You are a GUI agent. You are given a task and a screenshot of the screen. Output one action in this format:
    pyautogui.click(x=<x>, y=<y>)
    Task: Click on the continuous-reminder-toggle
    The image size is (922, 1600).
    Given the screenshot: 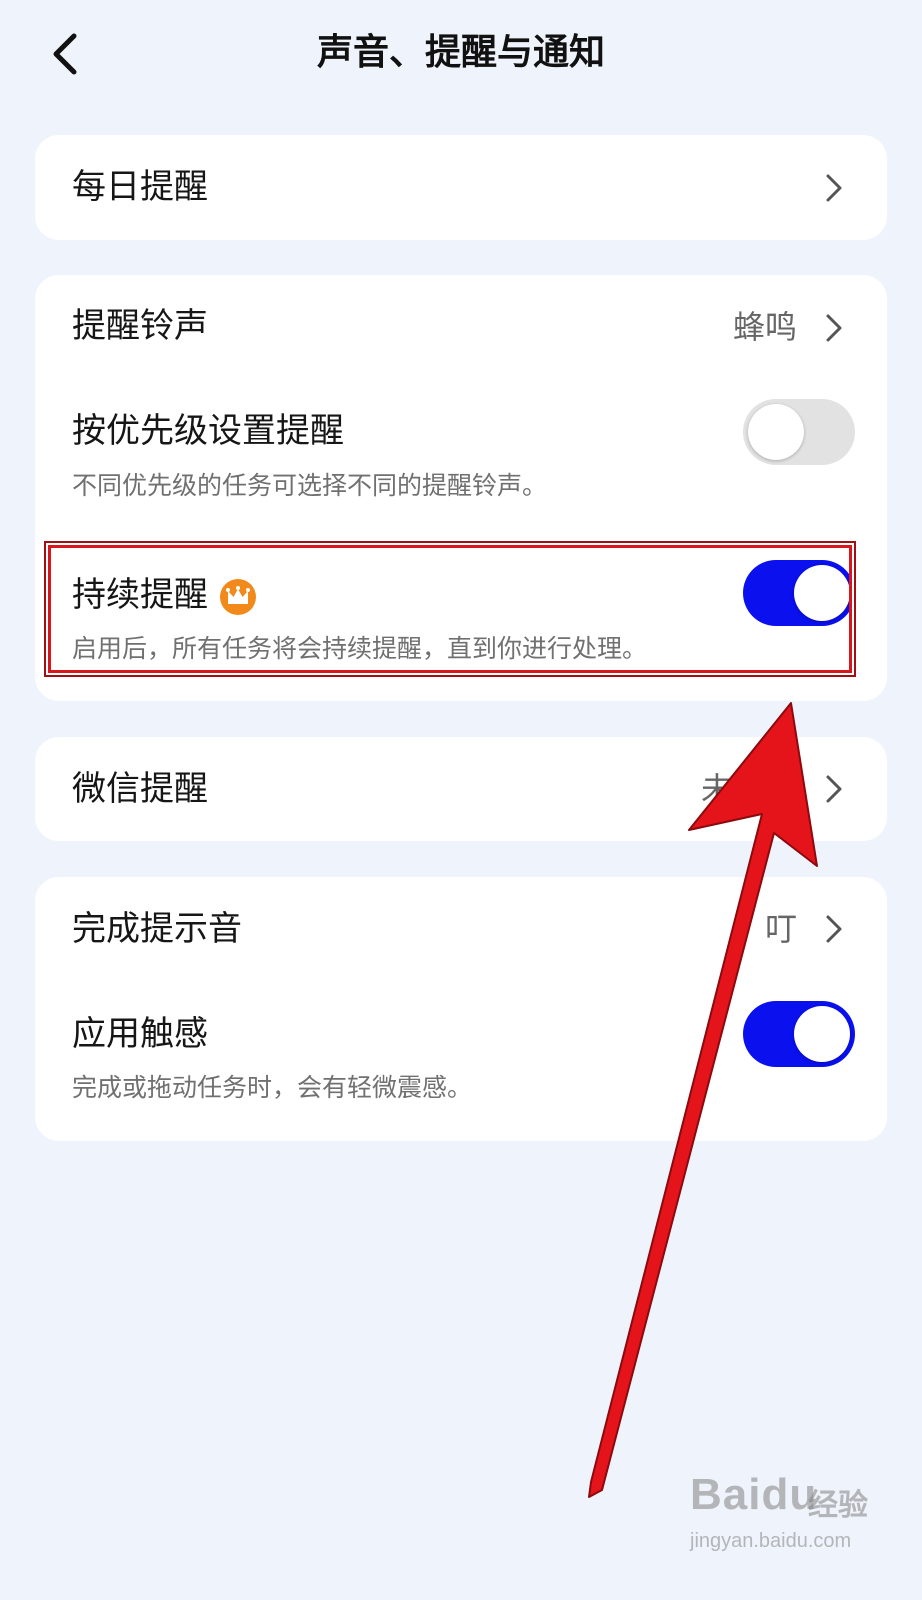 What is the action you would take?
    pyautogui.click(x=799, y=593)
    